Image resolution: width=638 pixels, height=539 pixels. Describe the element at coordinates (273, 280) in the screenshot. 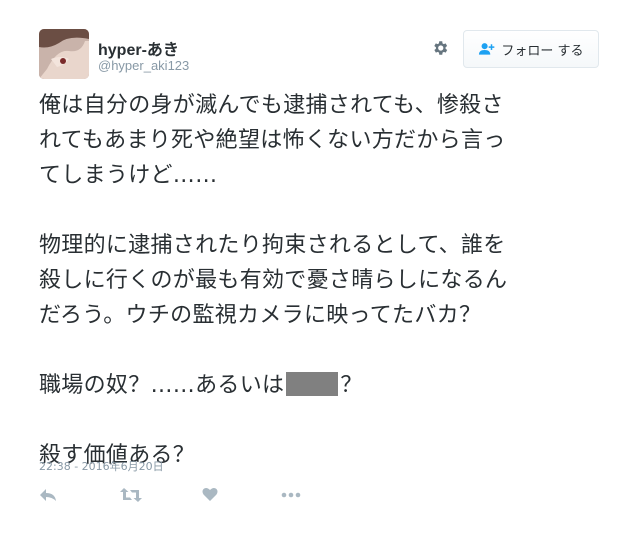

I see `tweet-line: 殺しに行くのが最も有効で憂さ晴らしになるん` at that location.